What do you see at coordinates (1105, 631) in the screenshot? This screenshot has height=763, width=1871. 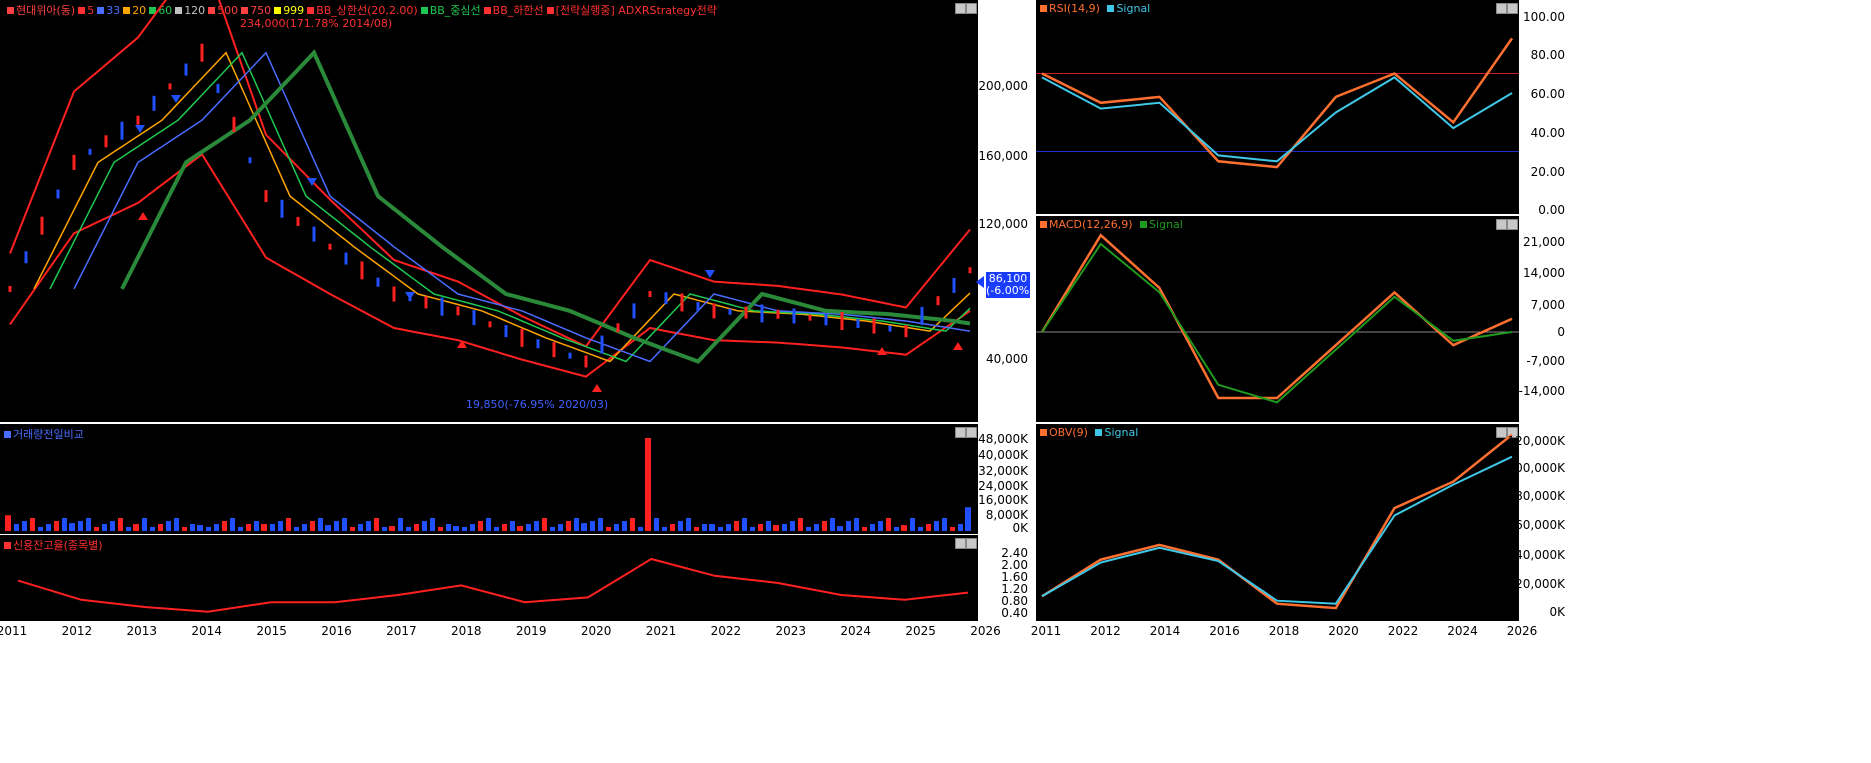 I see `x-tick: 2012` at bounding box center [1105, 631].